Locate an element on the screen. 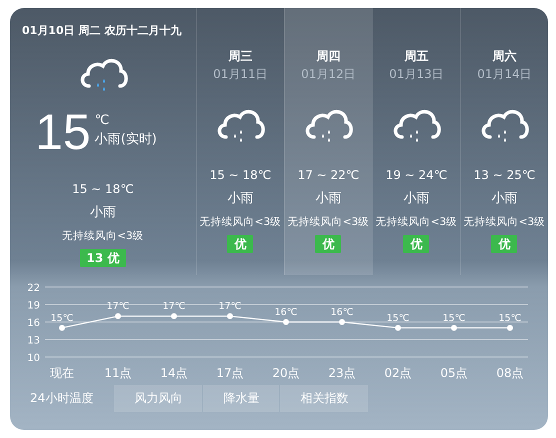 This screenshot has width=556, height=438. date-text: 01月12日 is located at coordinates (328, 74).